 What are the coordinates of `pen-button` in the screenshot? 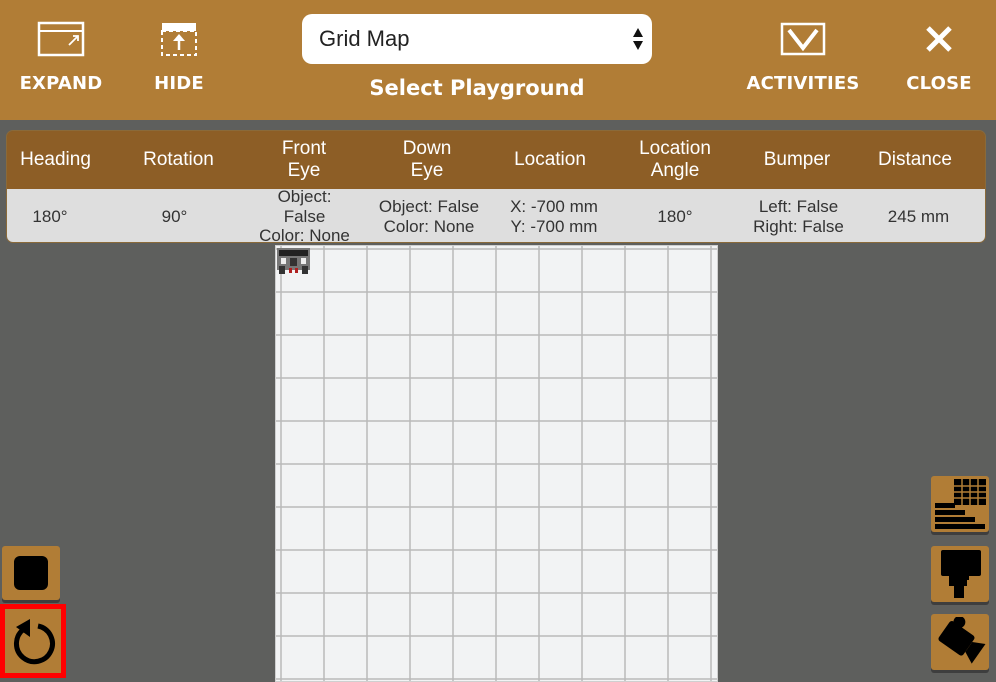 It's located at (960, 574).